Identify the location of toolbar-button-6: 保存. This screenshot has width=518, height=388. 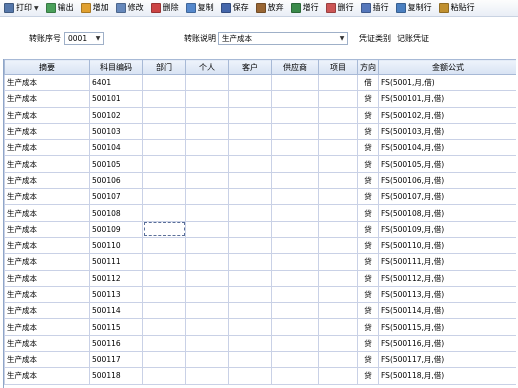
(235, 8).